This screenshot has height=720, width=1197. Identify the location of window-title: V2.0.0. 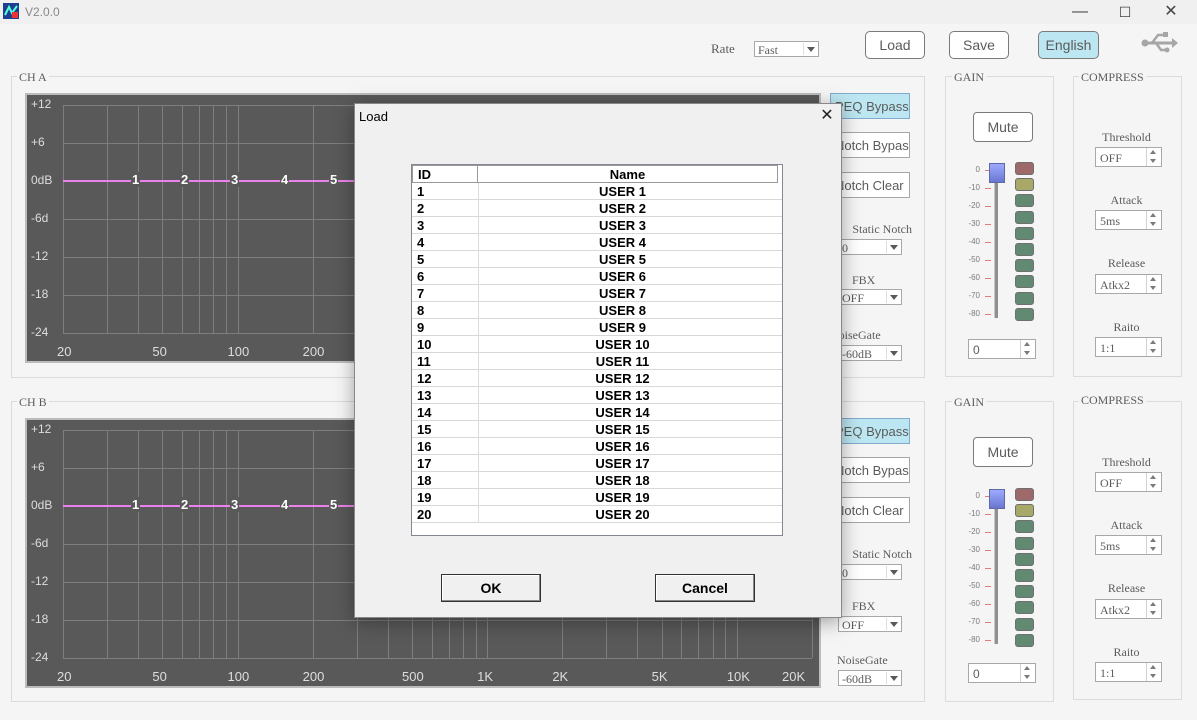
(42, 12).